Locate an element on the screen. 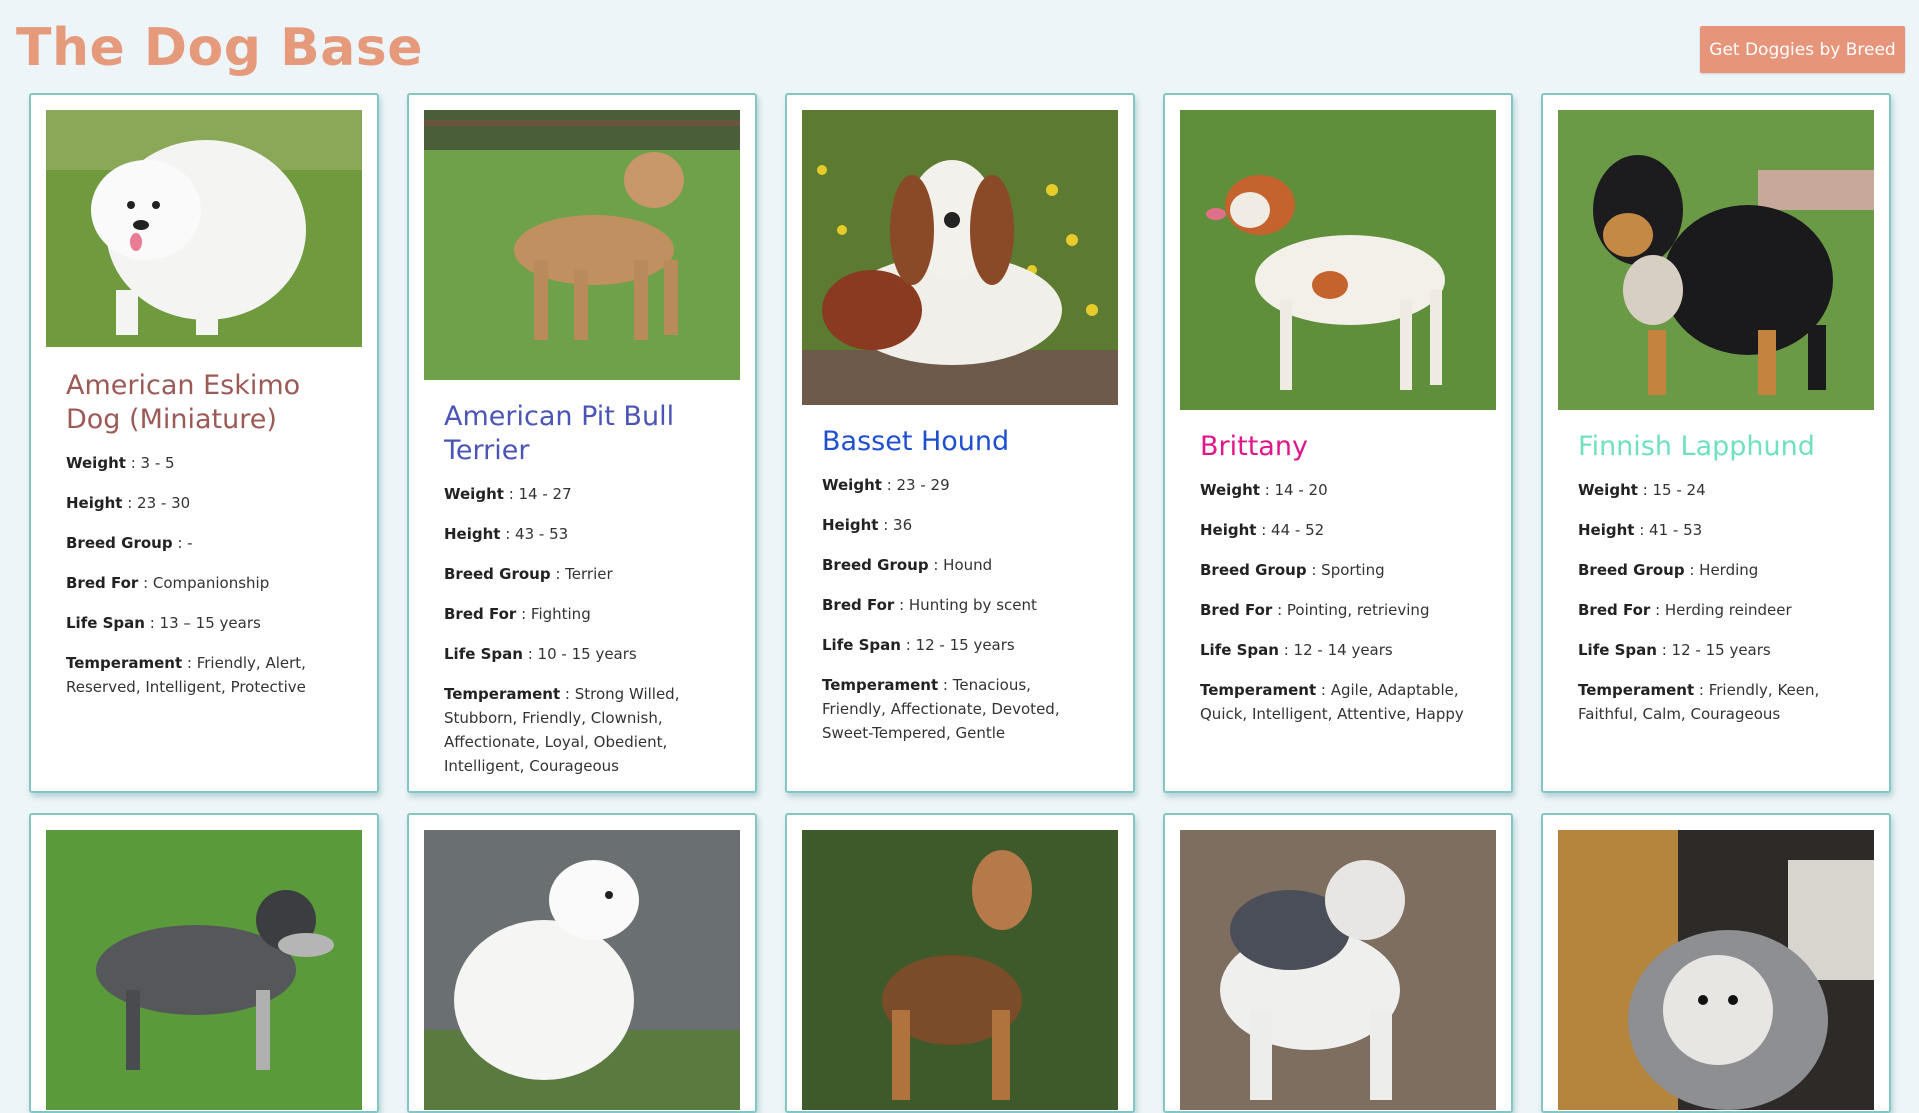 This screenshot has width=1919, height=1113. life-span-value: : 12 - 14 years is located at coordinates (1335, 650).